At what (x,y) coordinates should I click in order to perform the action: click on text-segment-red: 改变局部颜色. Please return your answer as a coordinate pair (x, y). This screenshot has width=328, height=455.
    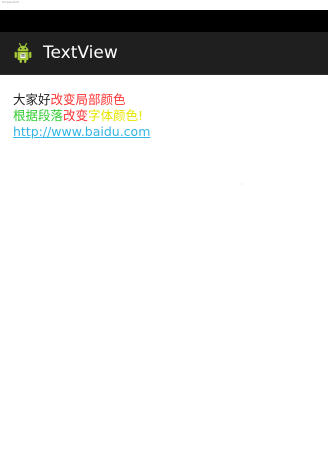
    Looking at the image, I should click on (88, 99).